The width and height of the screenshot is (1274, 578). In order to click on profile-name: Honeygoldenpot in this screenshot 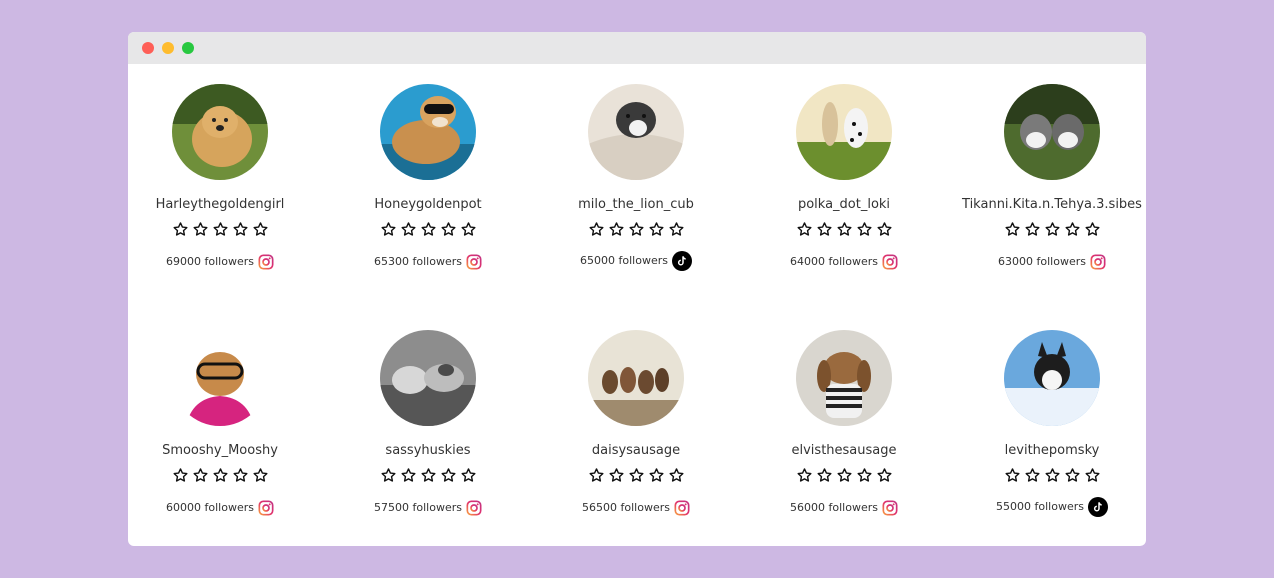, I will do `click(428, 205)`.